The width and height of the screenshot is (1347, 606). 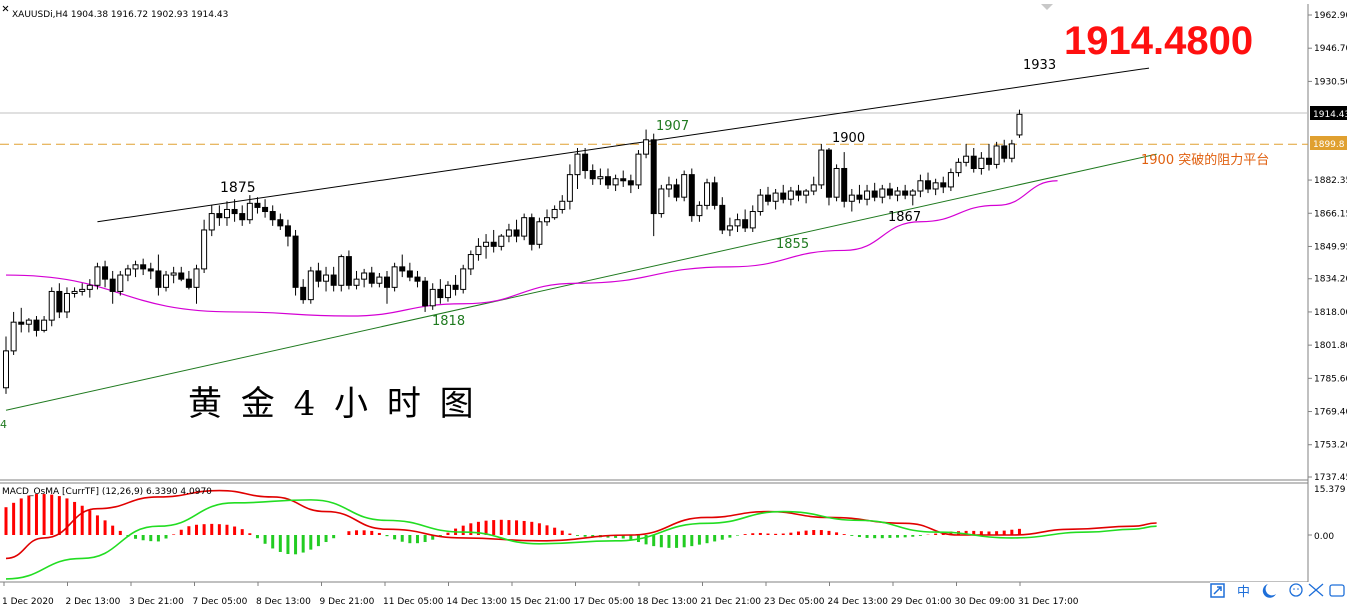 I want to click on resistance-note: 1900 突破的阻力平台, so click(x=1205, y=160).